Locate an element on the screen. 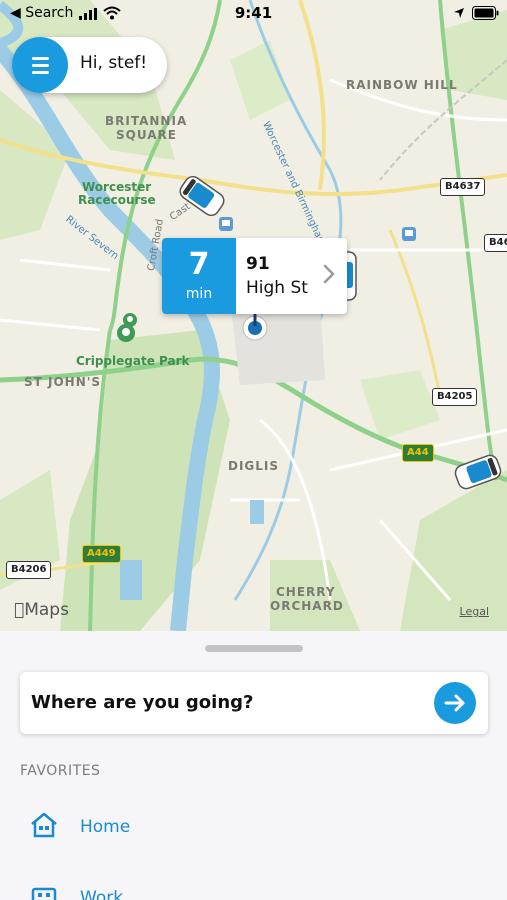 Image resolution: width=507 pixels, height=900 pixels. road-shield-b4637: B4637 is located at coordinates (463, 187).